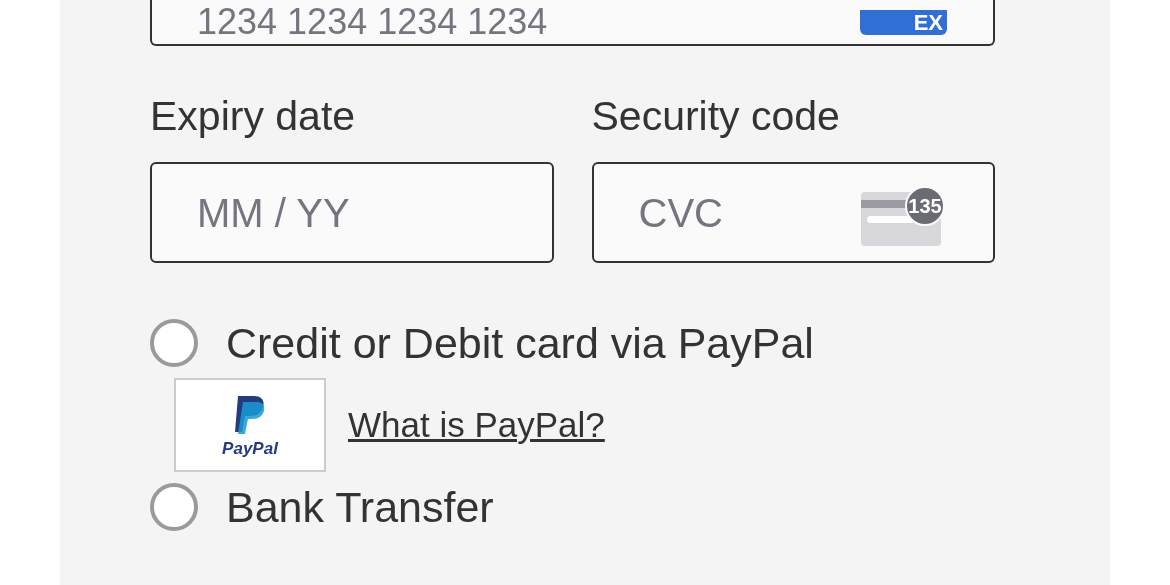 The height and width of the screenshot is (585, 1170). Describe the element at coordinates (360, 507) in the screenshot. I see `payment-option-label: Bank Transfer` at that location.